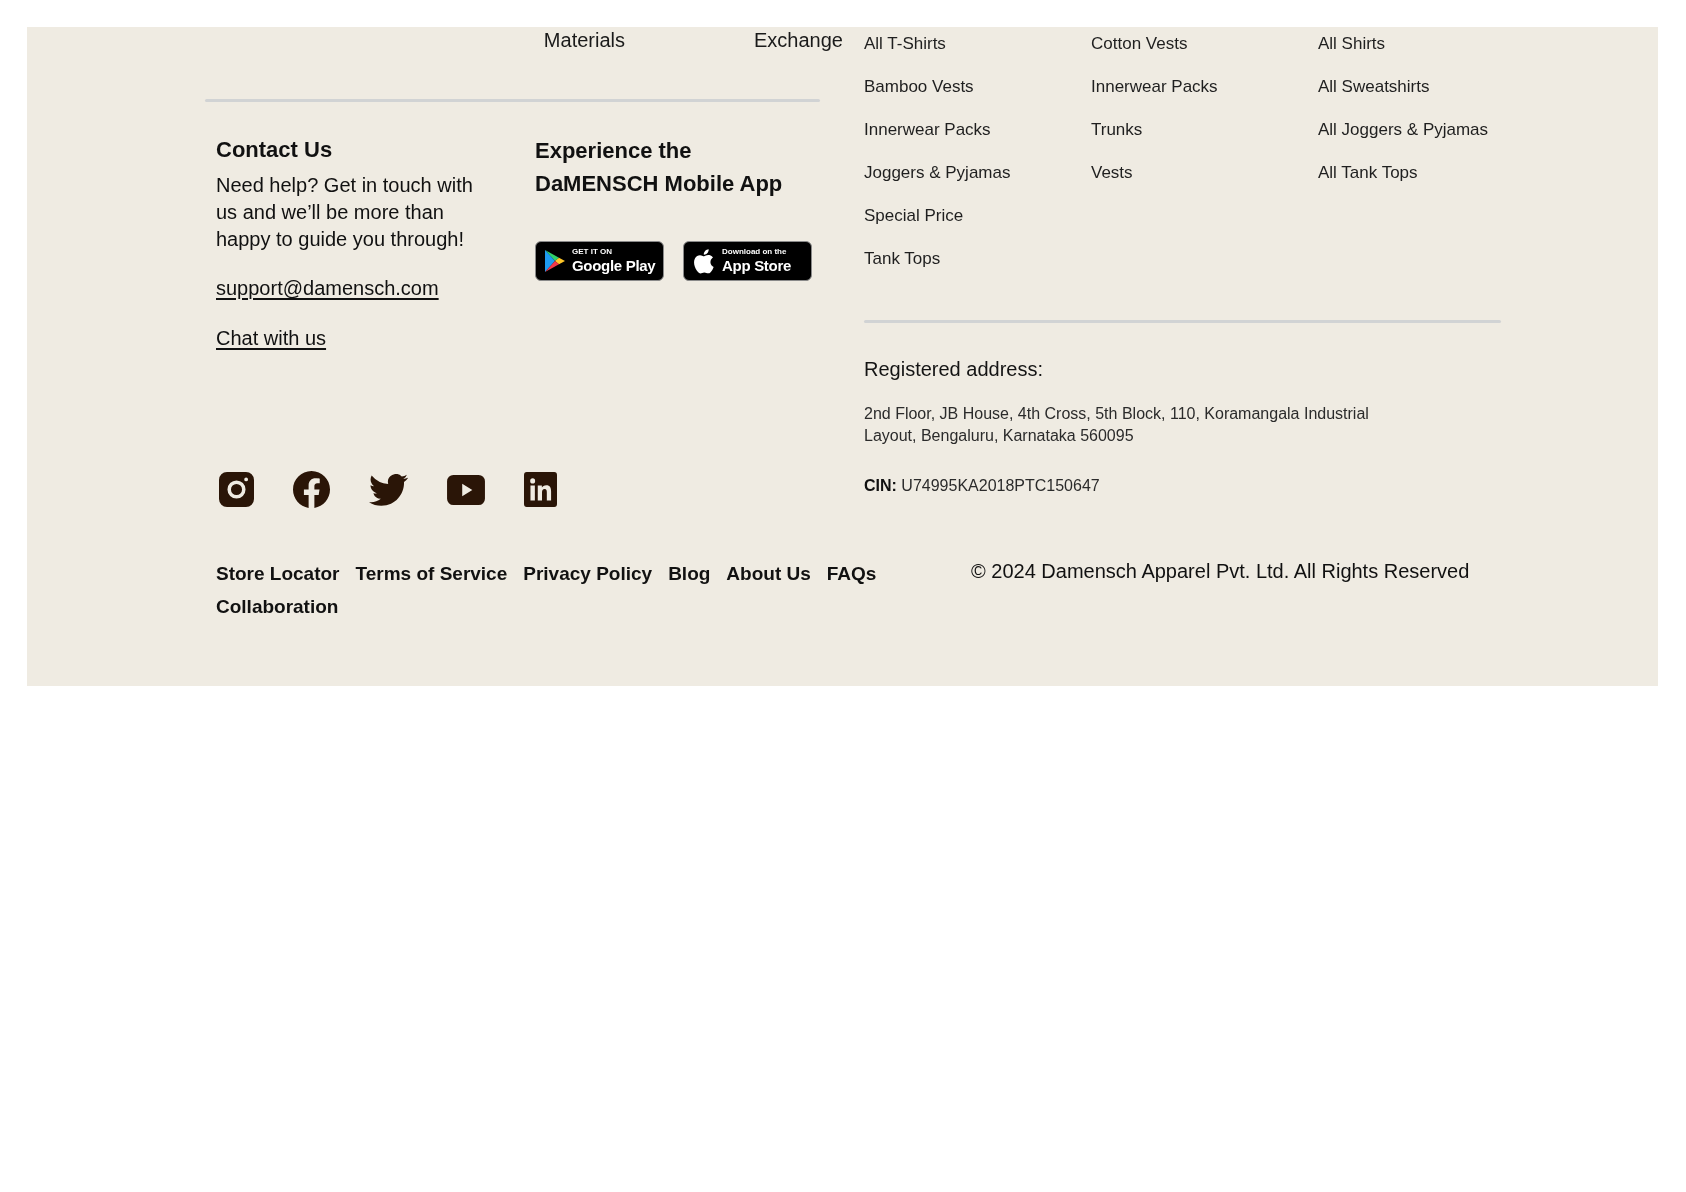  What do you see at coordinates (271, 338) in the screenshot?
I see `chat-link: Chat with us` at bounding box center [271, 338].